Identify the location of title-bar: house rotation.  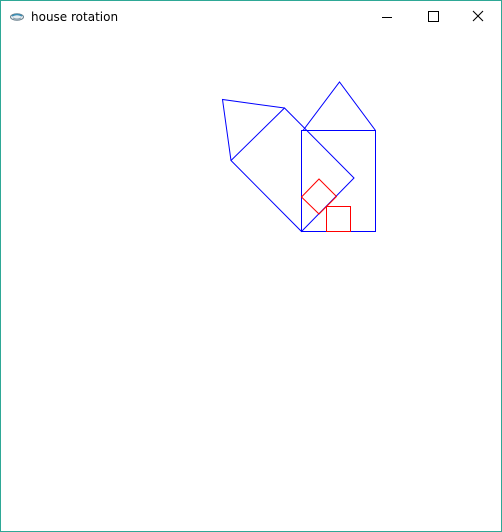
(251, 16).